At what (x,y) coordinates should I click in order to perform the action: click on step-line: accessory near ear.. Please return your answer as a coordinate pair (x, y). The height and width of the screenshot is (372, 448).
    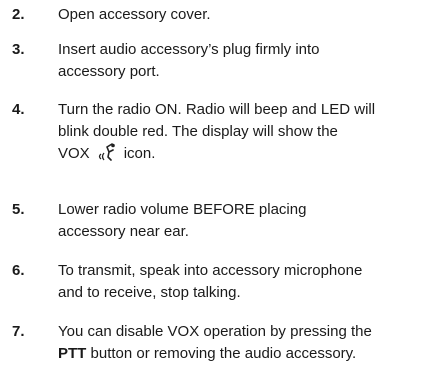
    Looking at the image, I should click on (123, 231).